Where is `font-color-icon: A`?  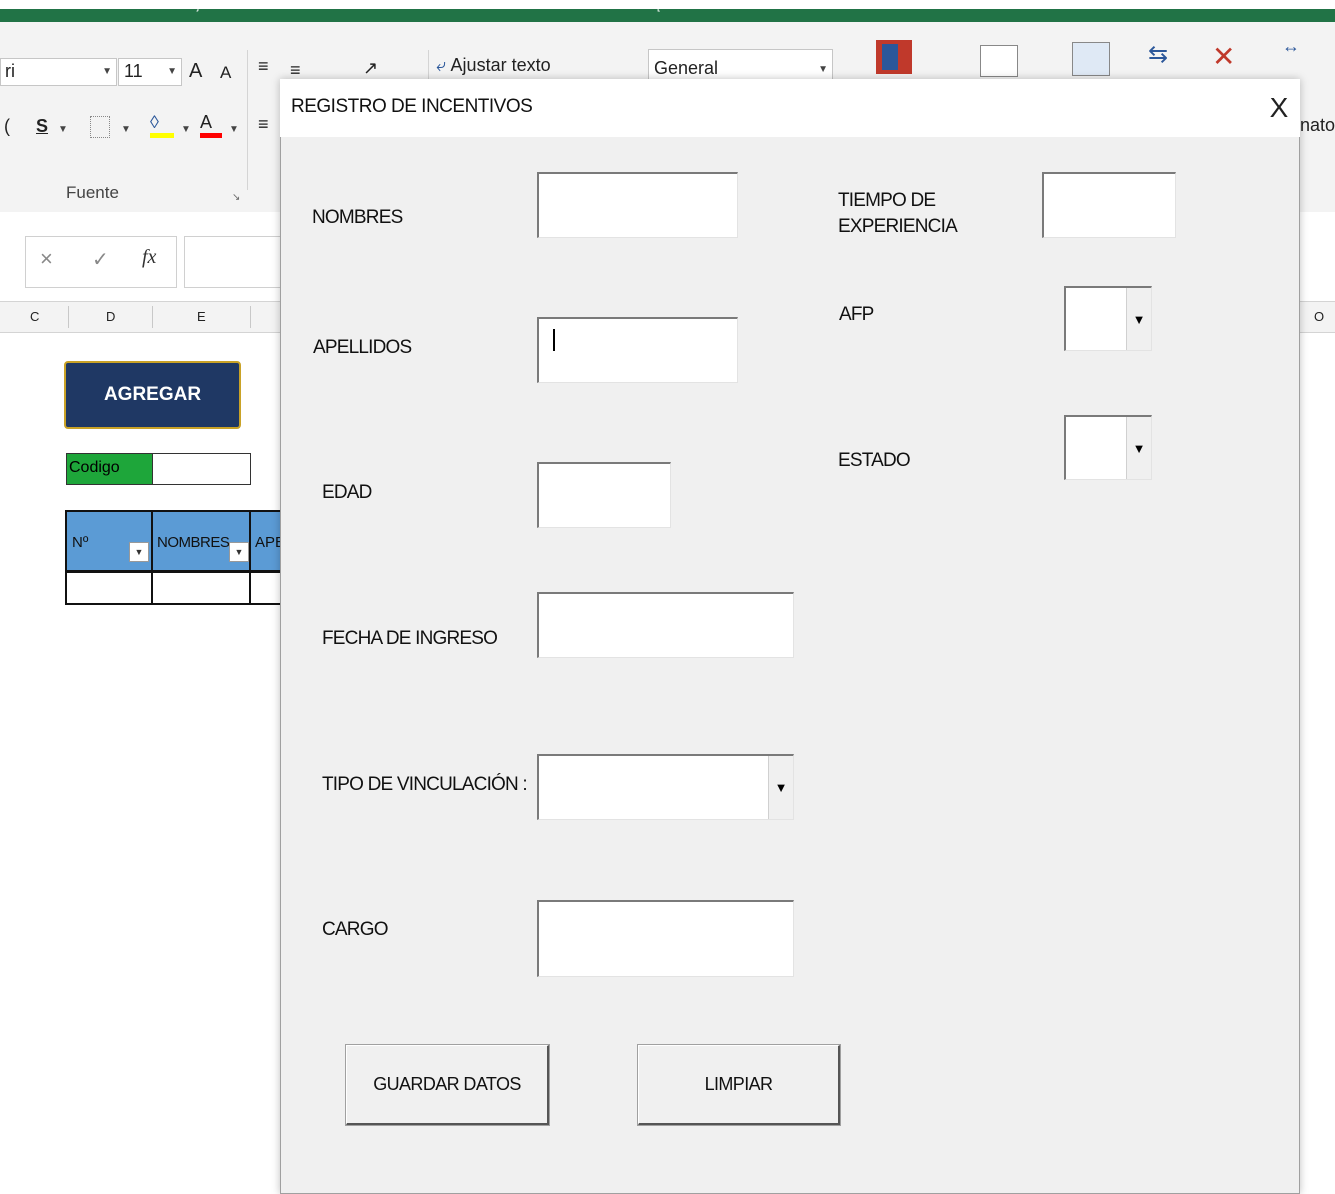
font-color-icon: A is located at coordinates (206, 122).